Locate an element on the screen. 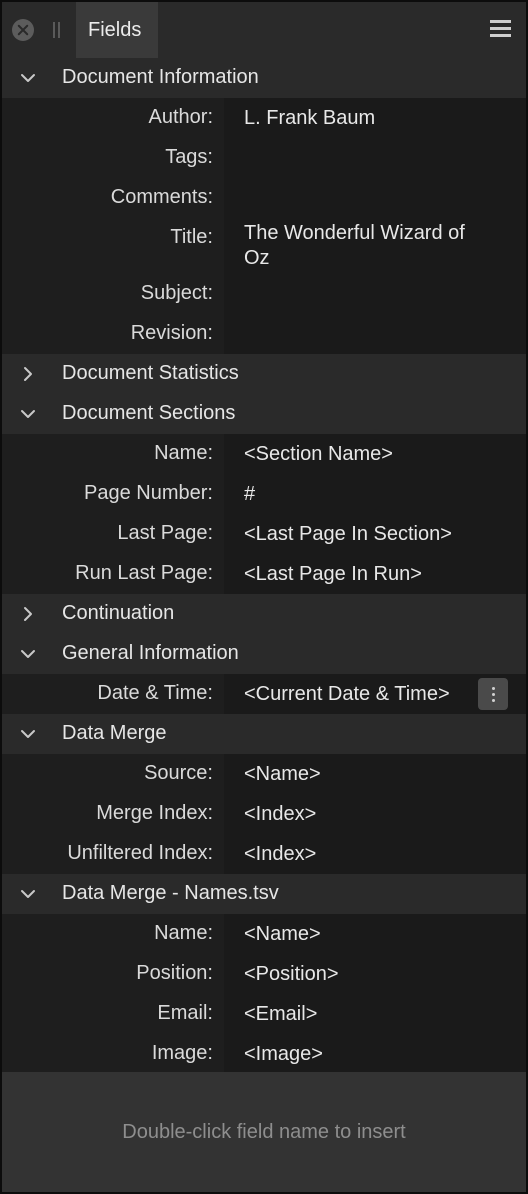 The height and width of the screenshot is (1194, 528). field-label-cell: Author: is located at coordinates (113, 118).